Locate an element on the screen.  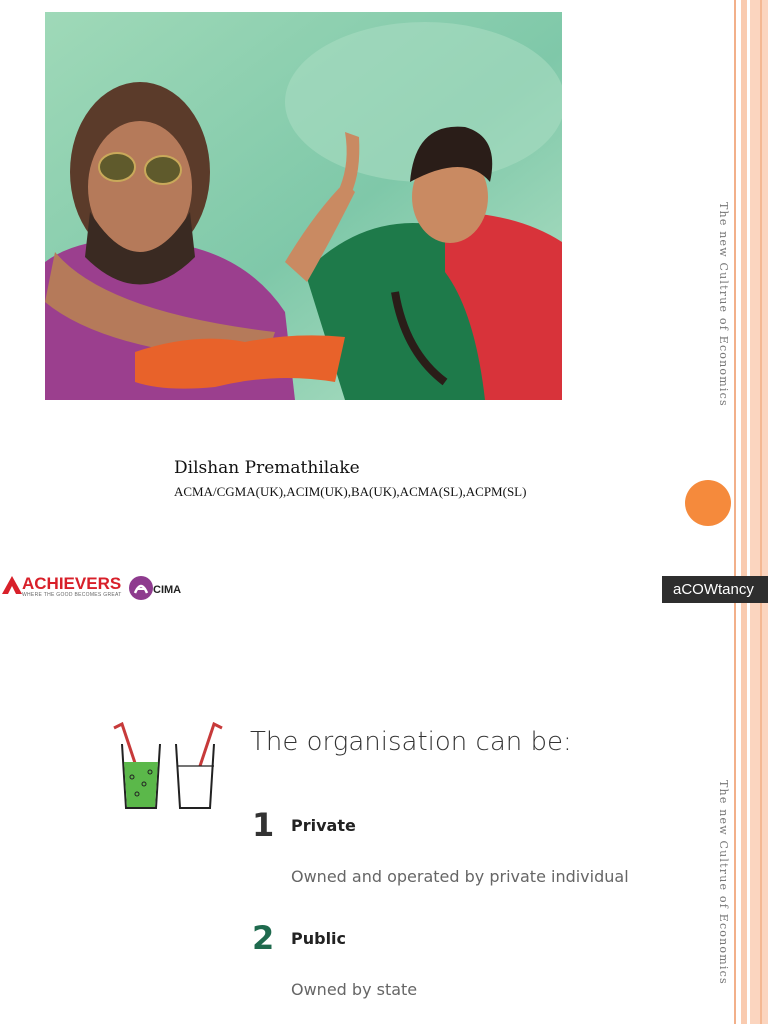
achievers-tagline: WHERE THE GOOD BECOMES GREAT is located at coordinates (72, 595).